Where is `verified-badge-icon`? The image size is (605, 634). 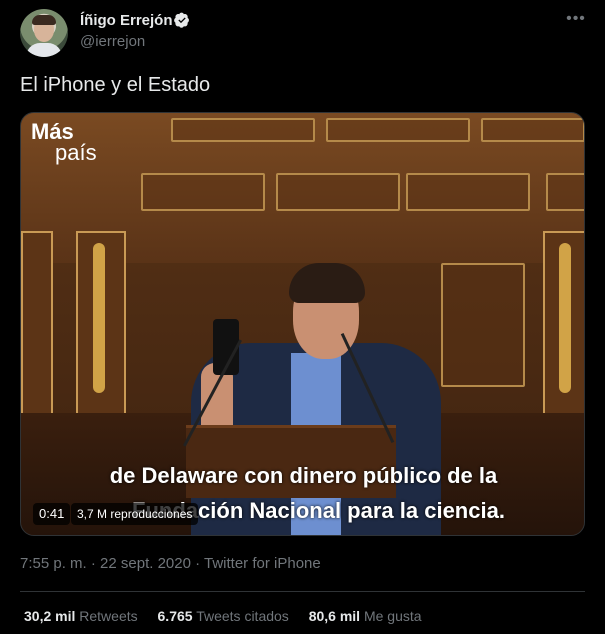
verified-badge-icon is located at coordinates (181, 20).